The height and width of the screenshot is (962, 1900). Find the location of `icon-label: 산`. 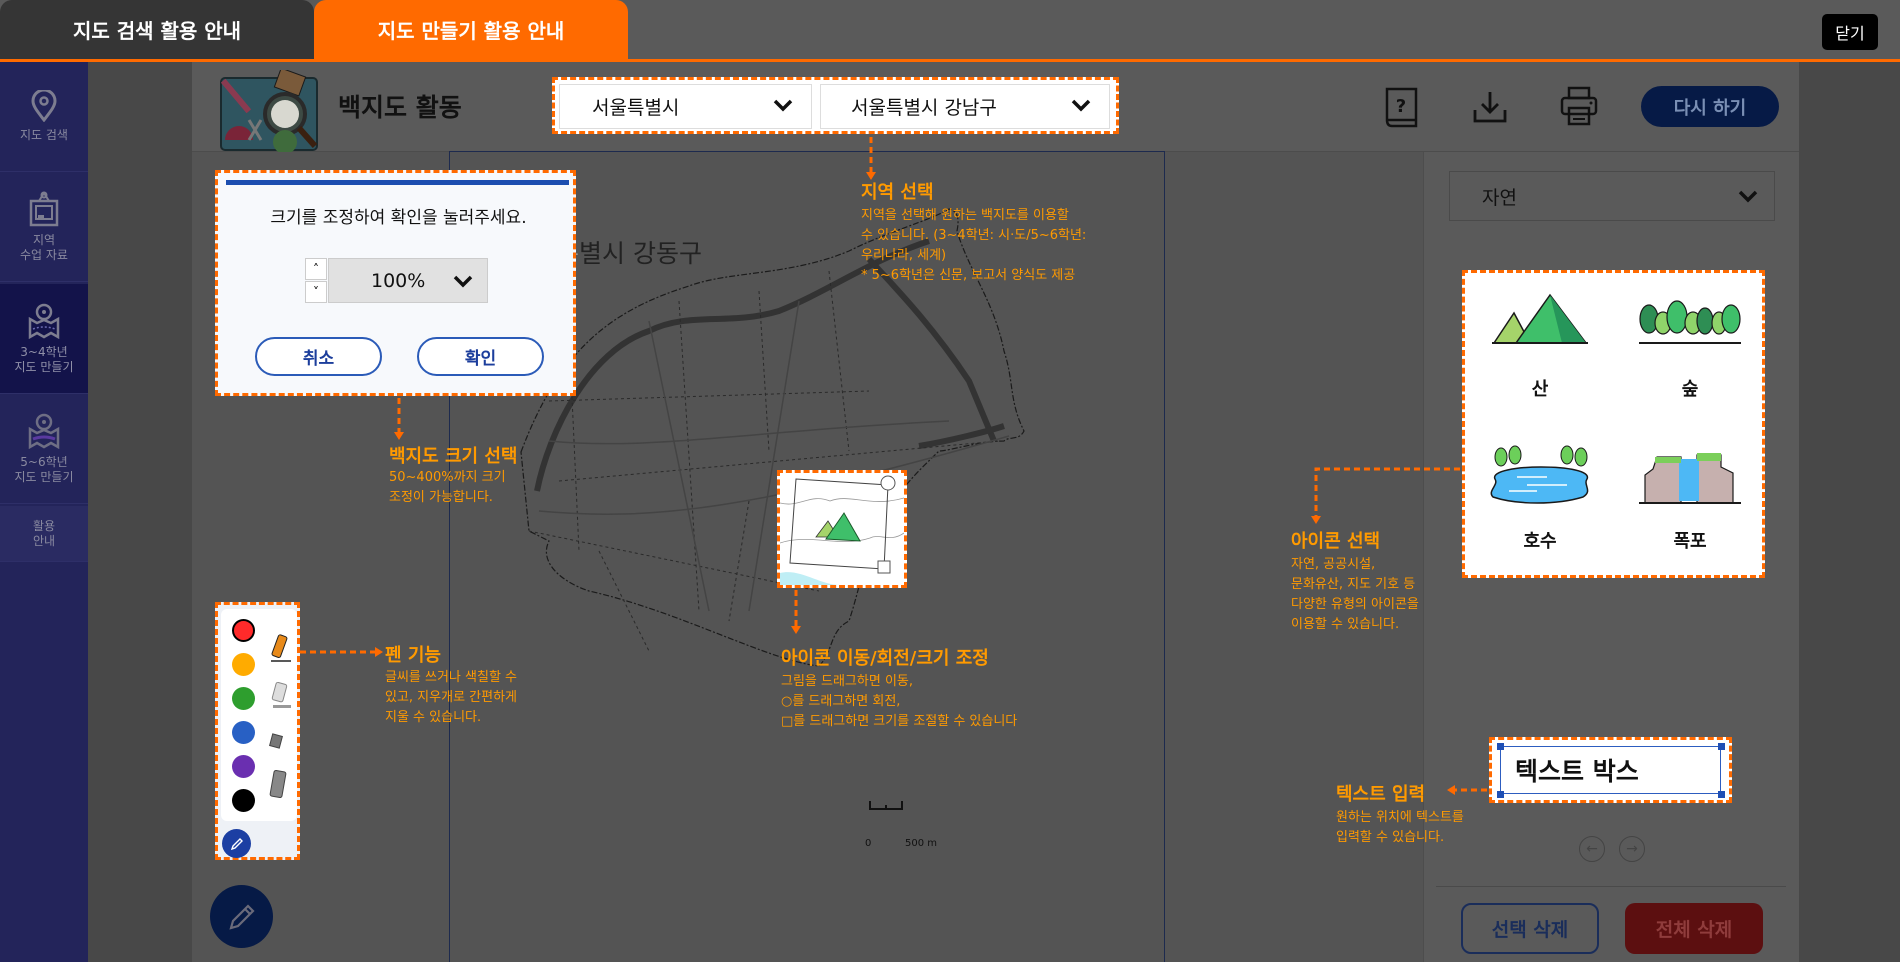

icon-label: 산 is located at coordinates (1540, 389).